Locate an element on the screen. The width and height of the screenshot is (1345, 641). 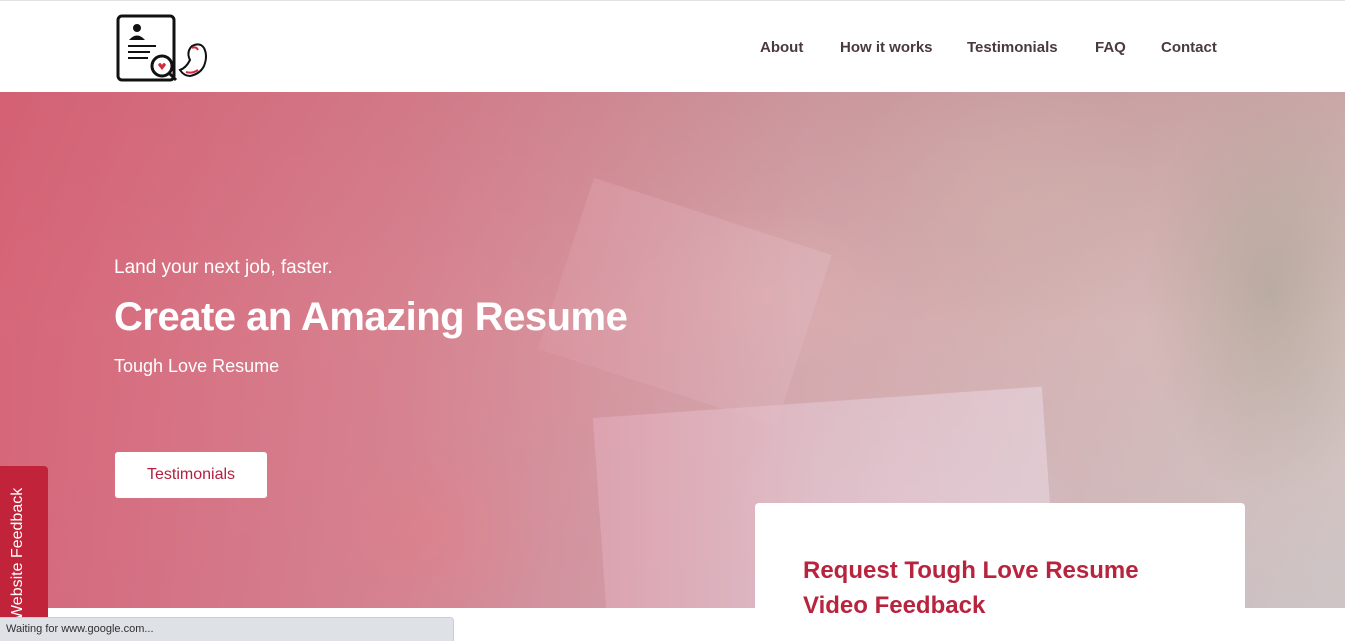
nav-about: About is located at coordinates (781, 47).